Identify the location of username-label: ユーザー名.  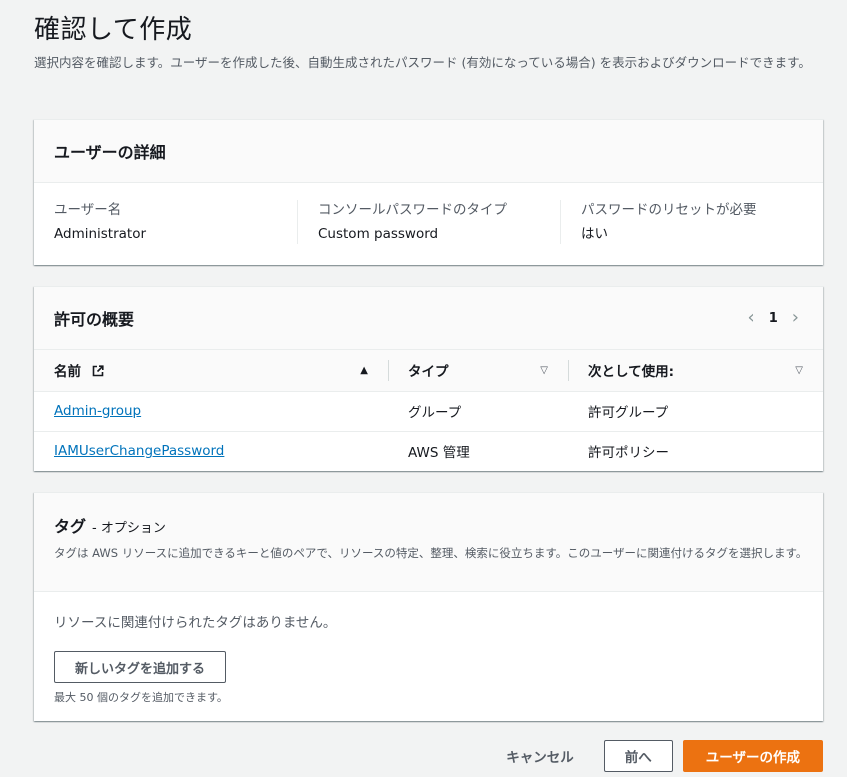
(88, 210).